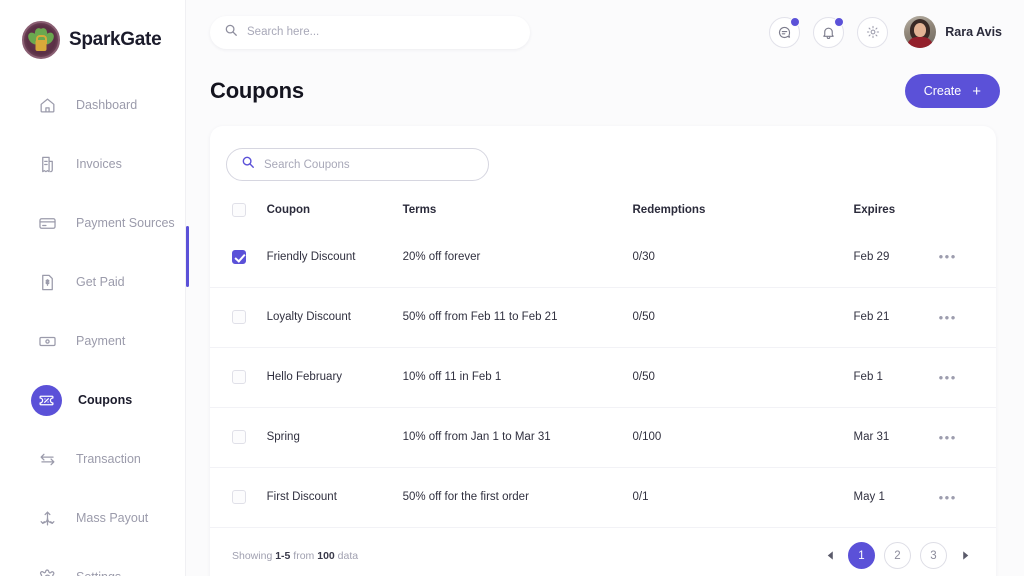 The height and width of the screenshot is (576, 1024). I want to click on pagination: 1 2 3, so click(897, 555).